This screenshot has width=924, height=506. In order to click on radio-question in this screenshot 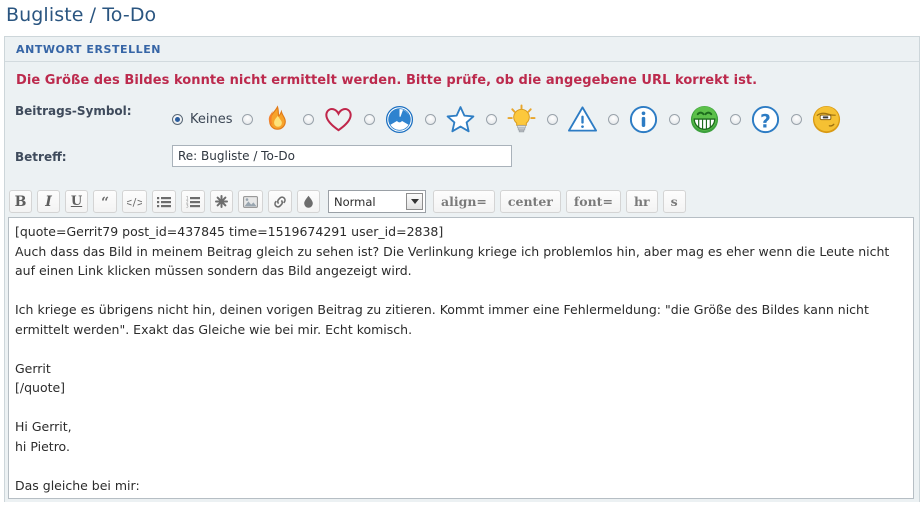, I will do `click(735, 119)`.